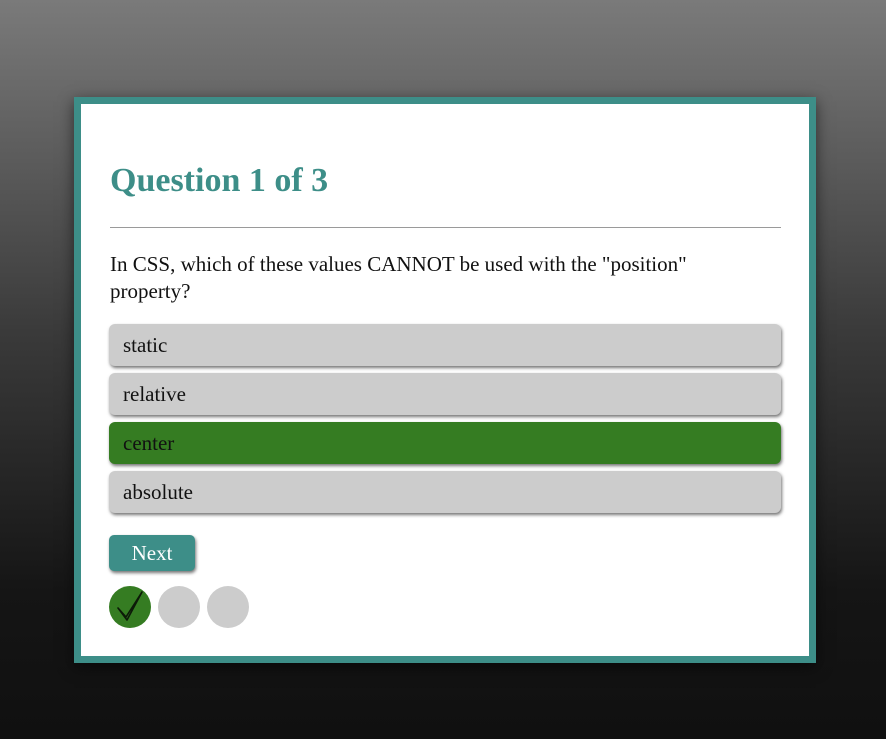  What do you see at coordinates (445, 443) in the screenshot?
I see `answer-option-center: center` at bounding box center [445, 443].